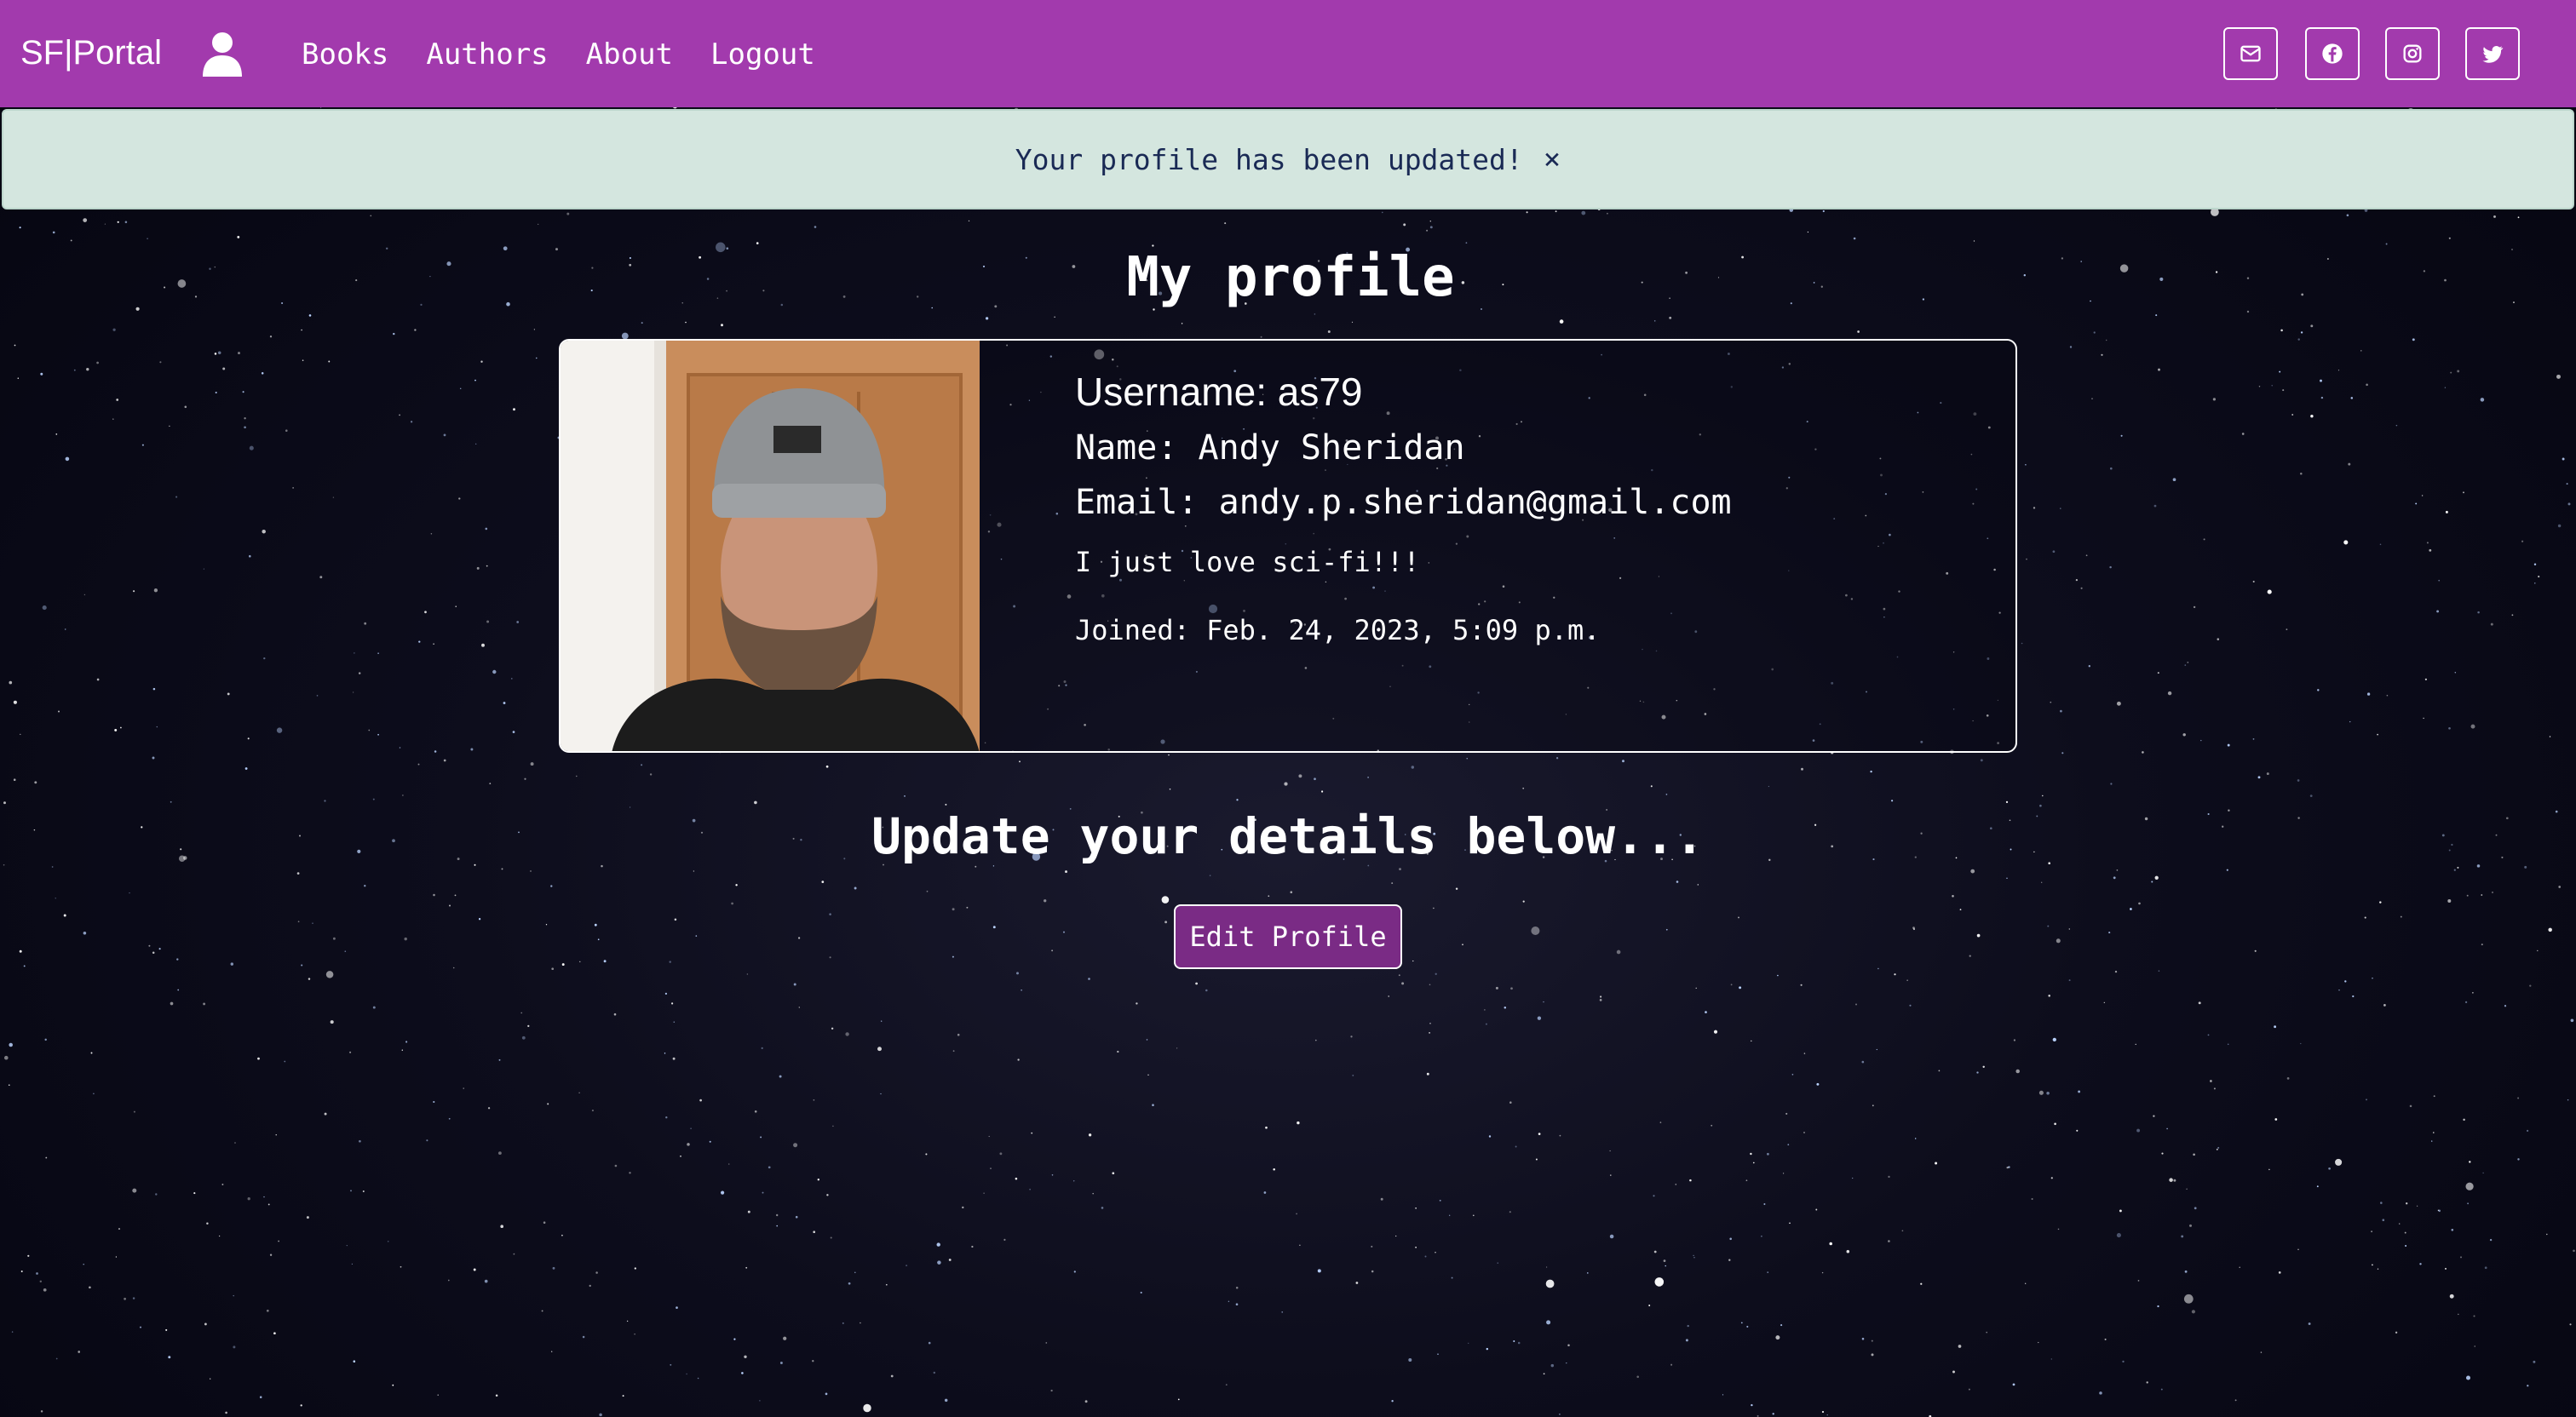 The image size is (2576, 1417). I want to click on facebook-button, so click(2333, 54).